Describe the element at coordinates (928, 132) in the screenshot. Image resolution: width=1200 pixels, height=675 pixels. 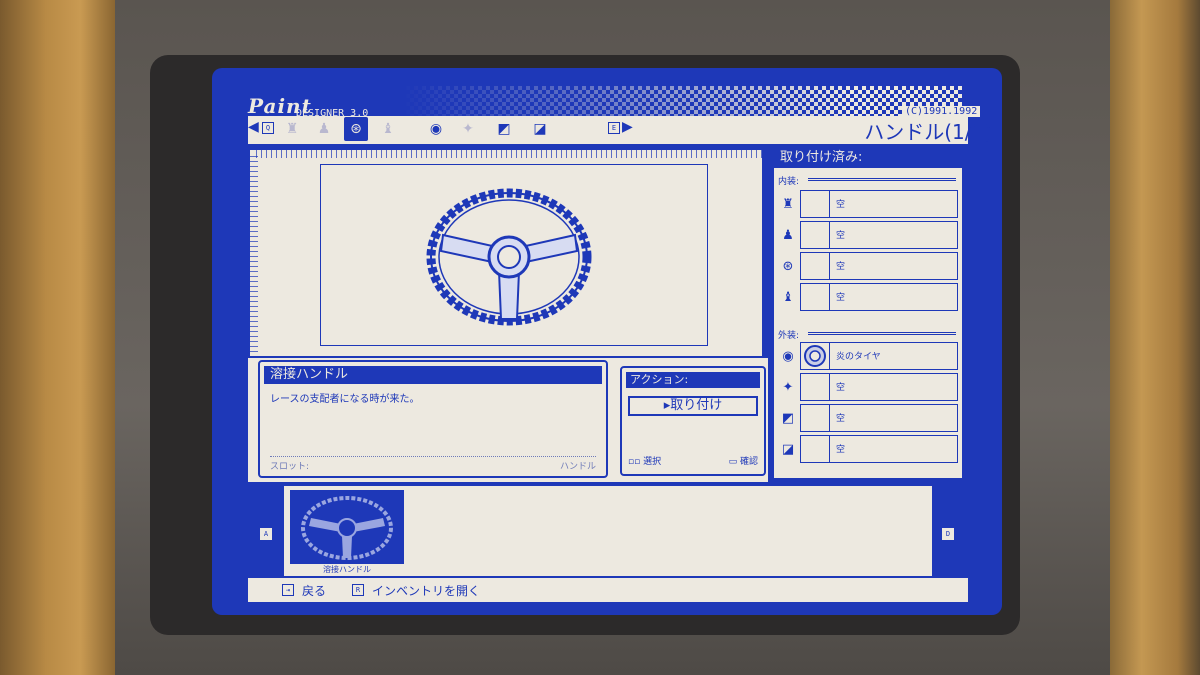
I see `category-title: ハンドル(1/1)` at that location.